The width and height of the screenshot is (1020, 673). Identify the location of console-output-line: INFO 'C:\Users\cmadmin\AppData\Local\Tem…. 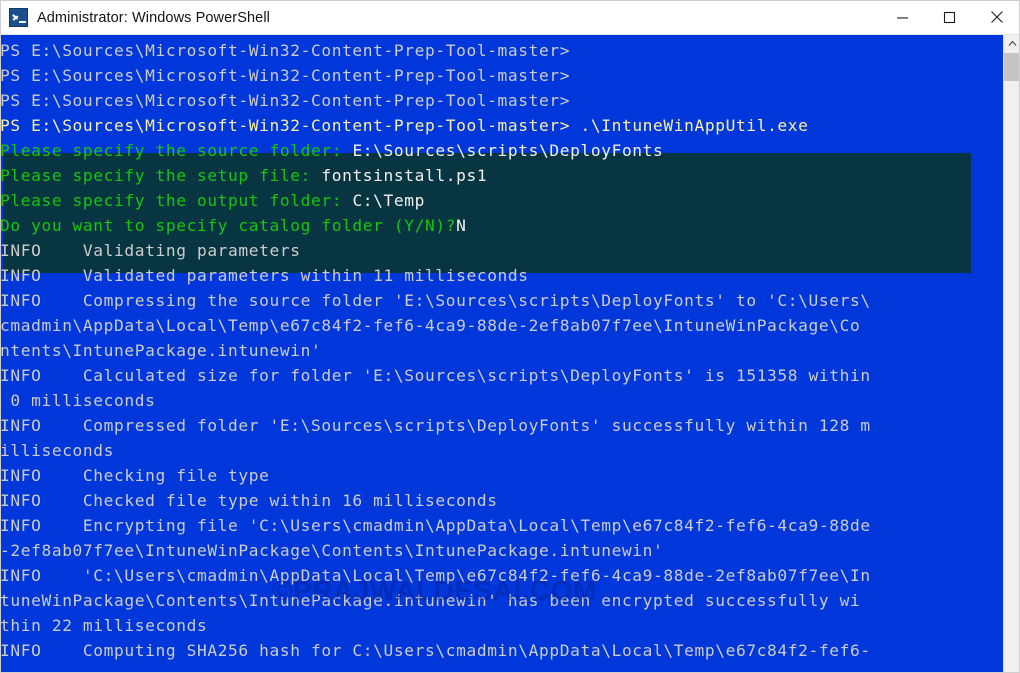
(502, 575).